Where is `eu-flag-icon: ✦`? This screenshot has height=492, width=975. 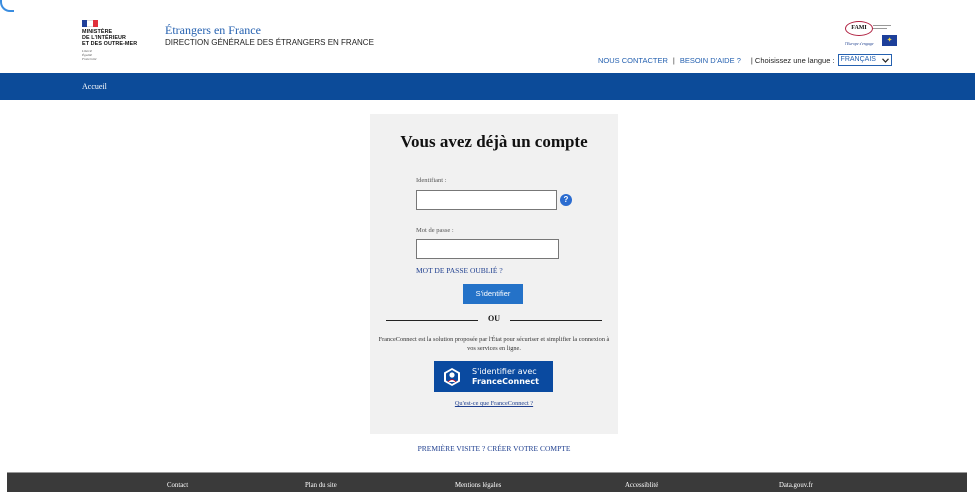
eu-flag-icon: ✦ is located at coordinates (889, 40).